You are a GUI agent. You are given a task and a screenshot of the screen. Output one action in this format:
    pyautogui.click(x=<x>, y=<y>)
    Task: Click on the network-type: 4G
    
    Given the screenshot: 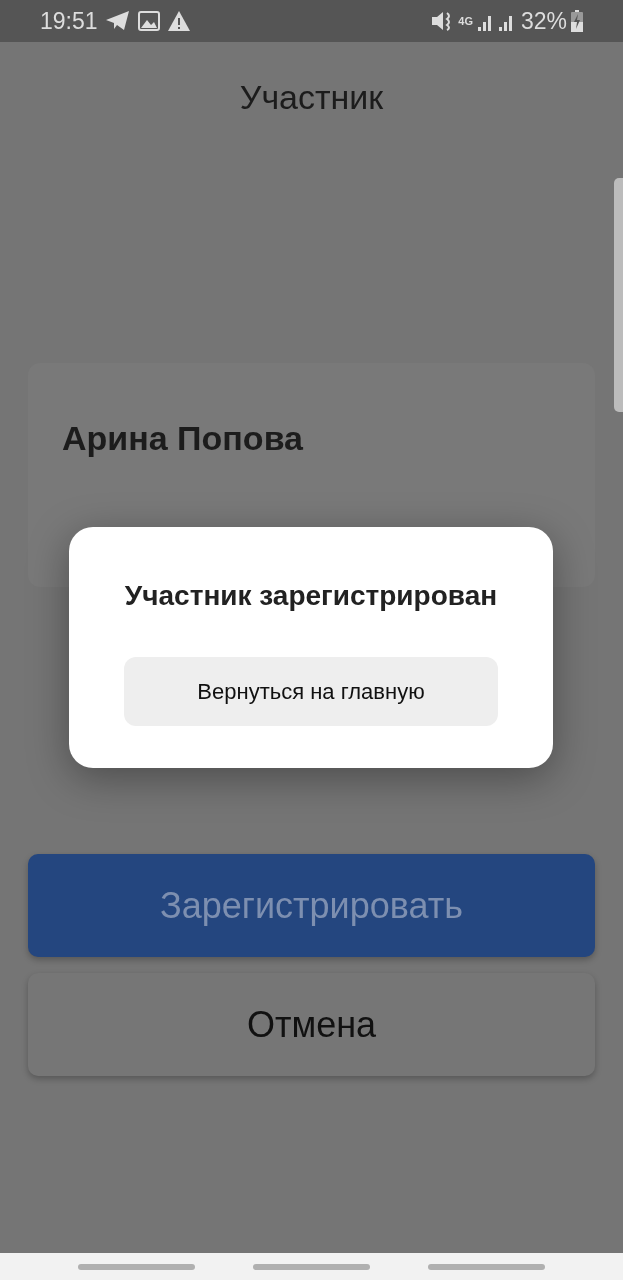 What is the action you would take?
    pyautogui.click(x=465, y=21)
    